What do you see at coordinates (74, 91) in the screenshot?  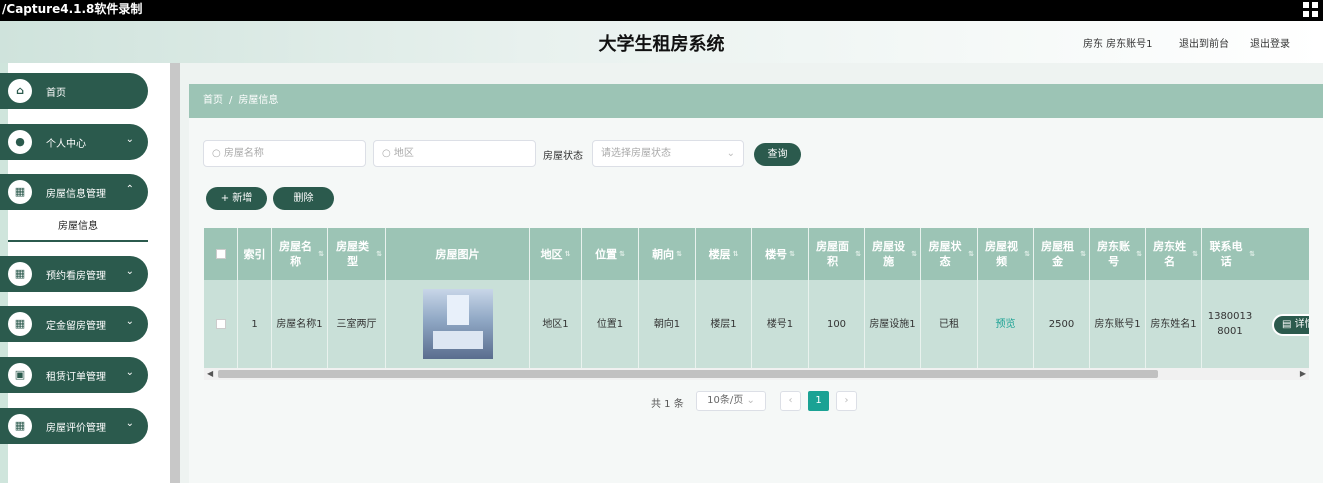 I see `sidebar-item-home: ⌂ 首页` at bounding box center [74, 91].